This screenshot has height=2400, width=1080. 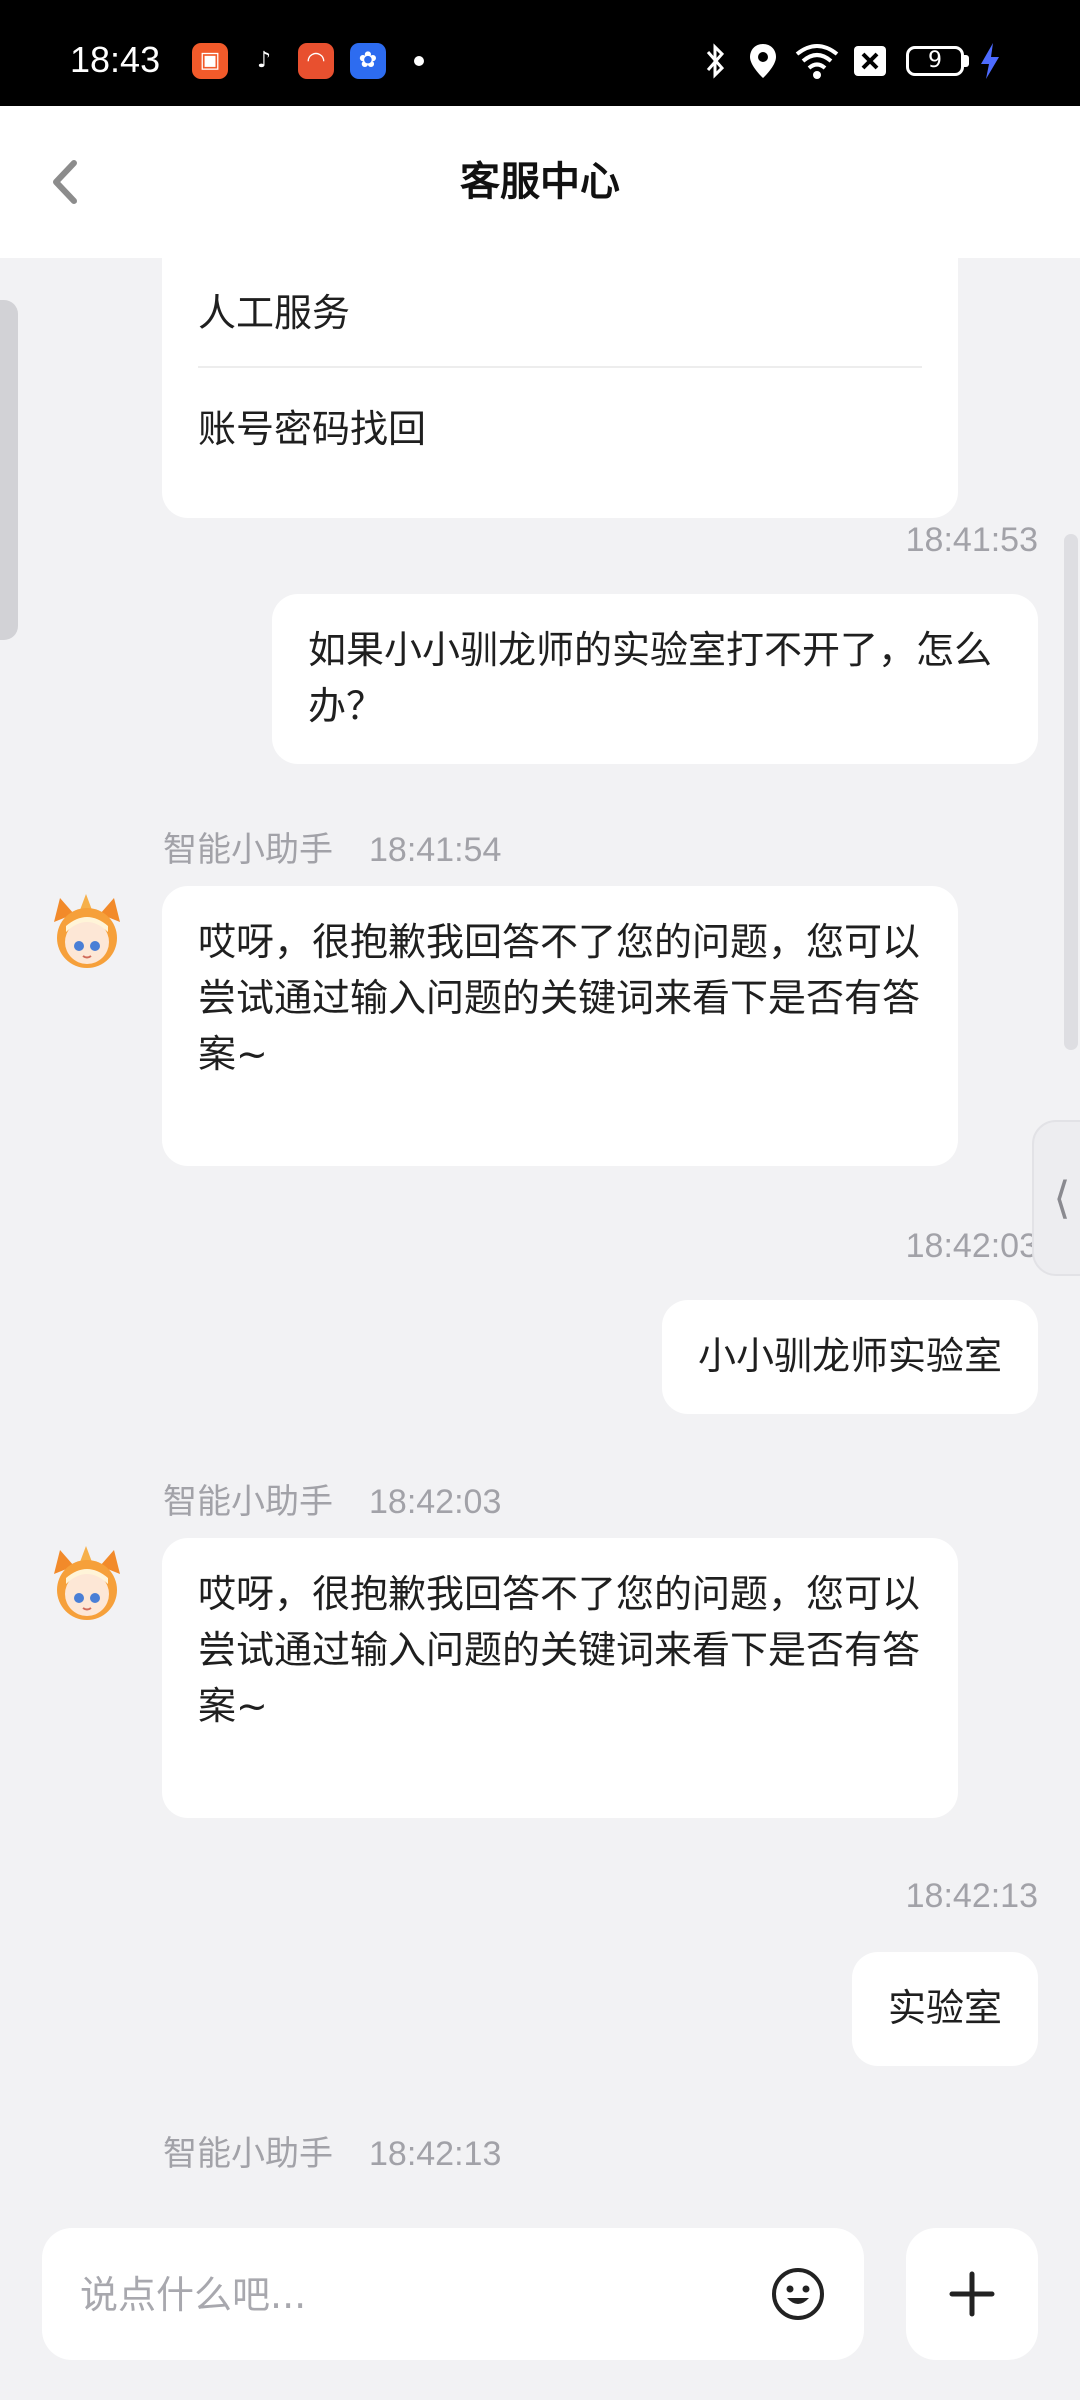 What do you see at coordinates (990, 61) in the screenshot?
I see `charging-icon` at bounding box center [990, 61].